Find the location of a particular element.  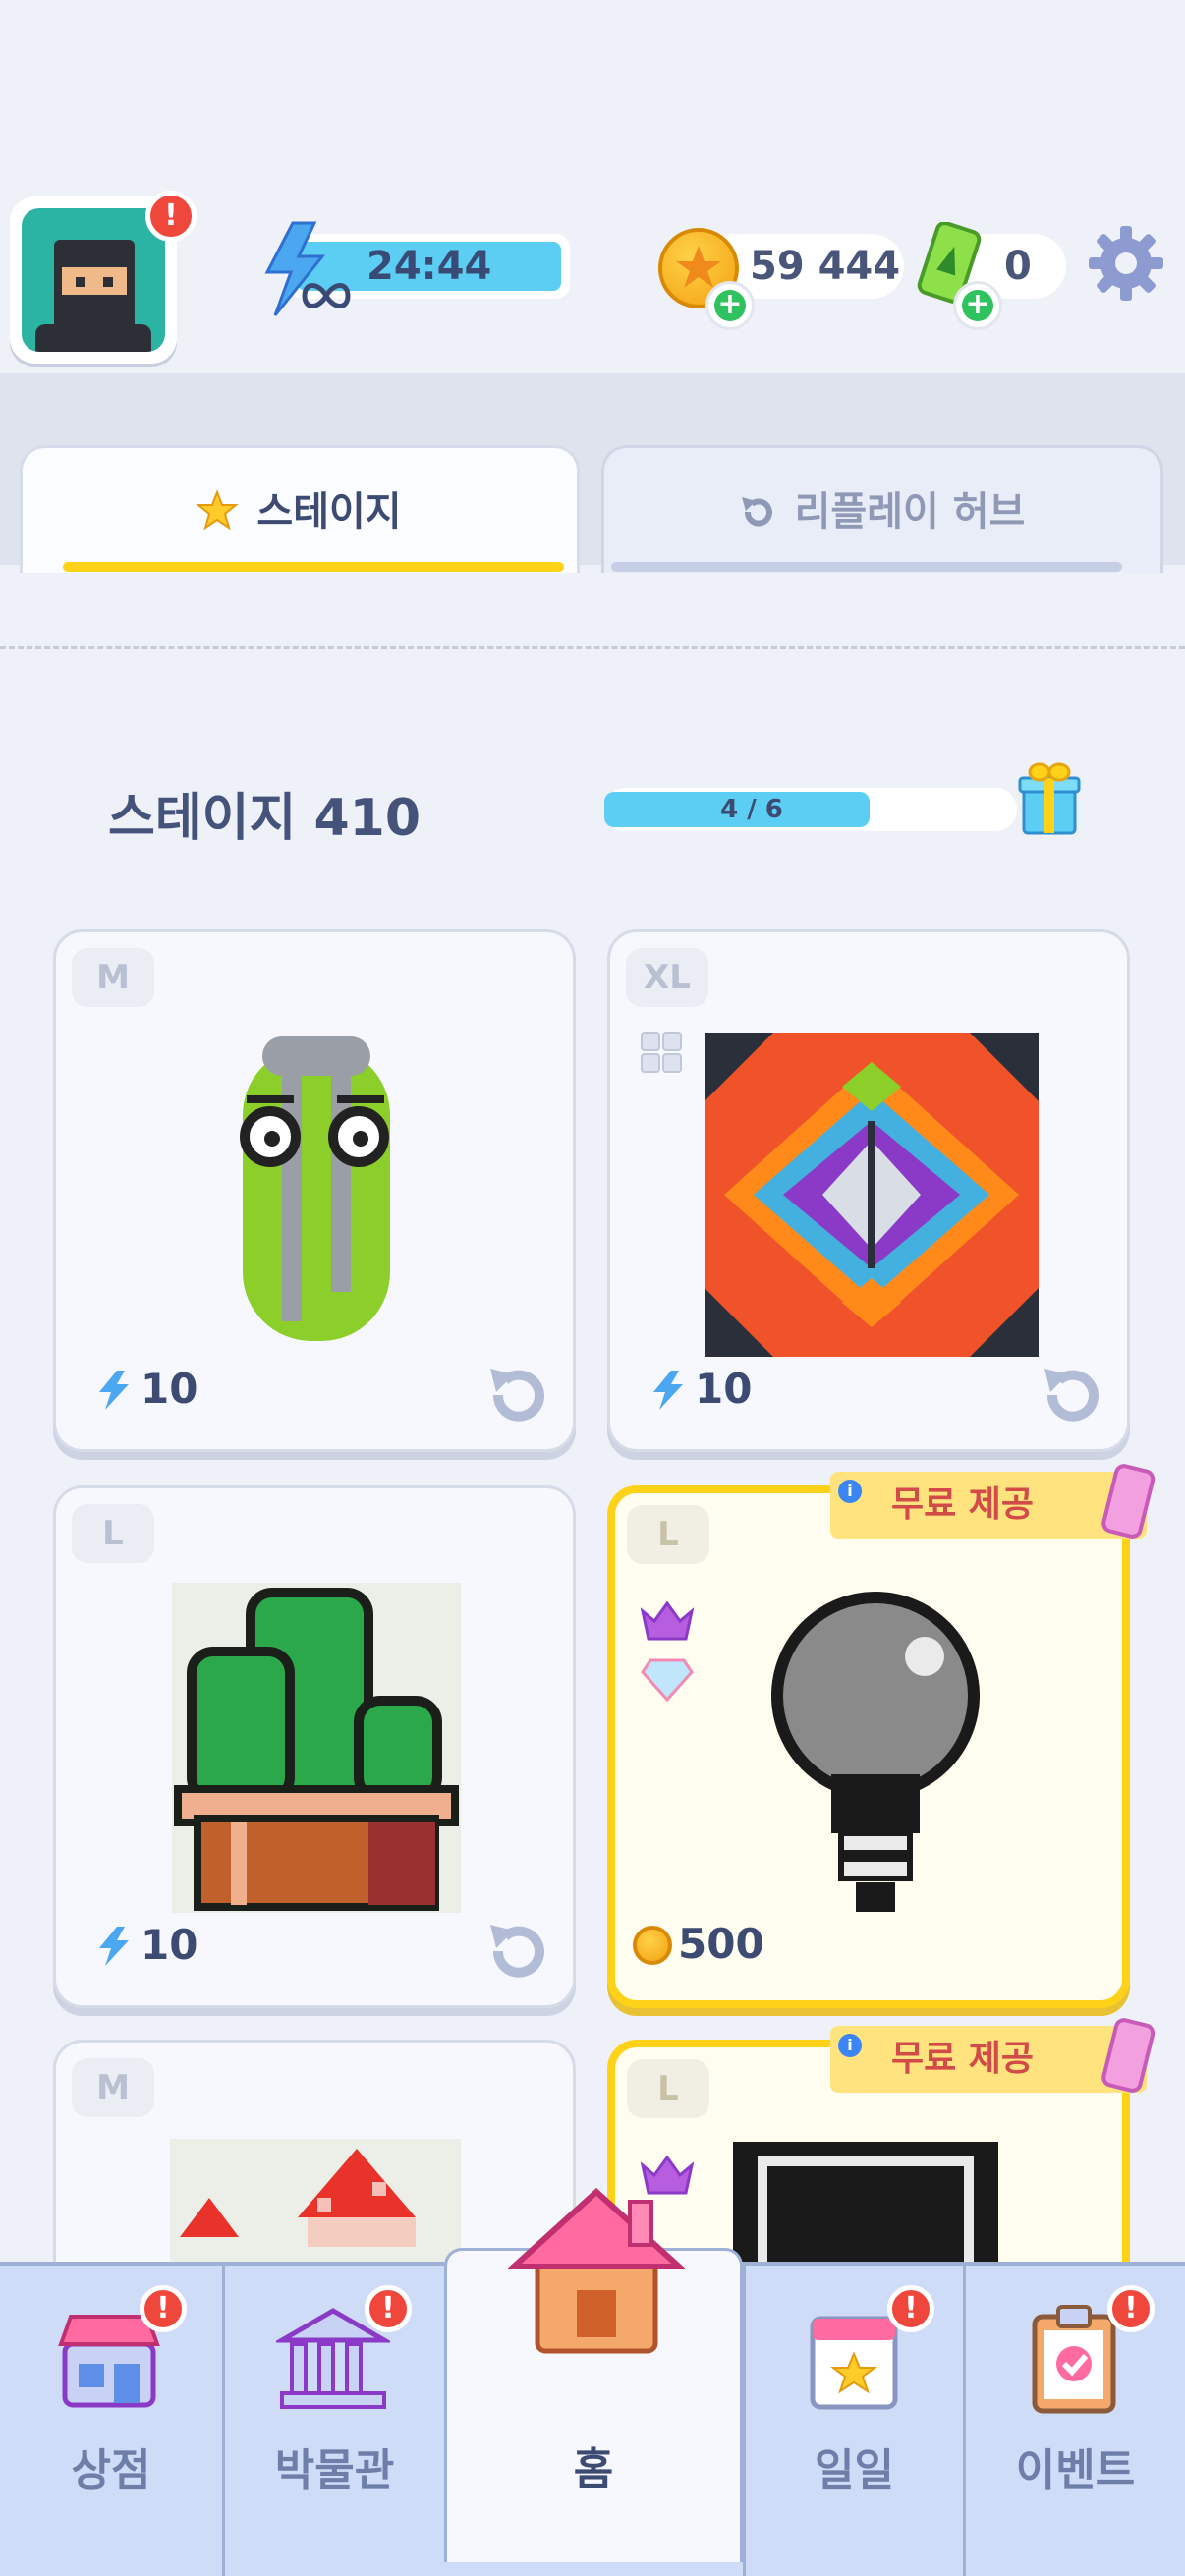

tab-replay-hub: 리플레이 허브 is located at coordinates (882, 509).